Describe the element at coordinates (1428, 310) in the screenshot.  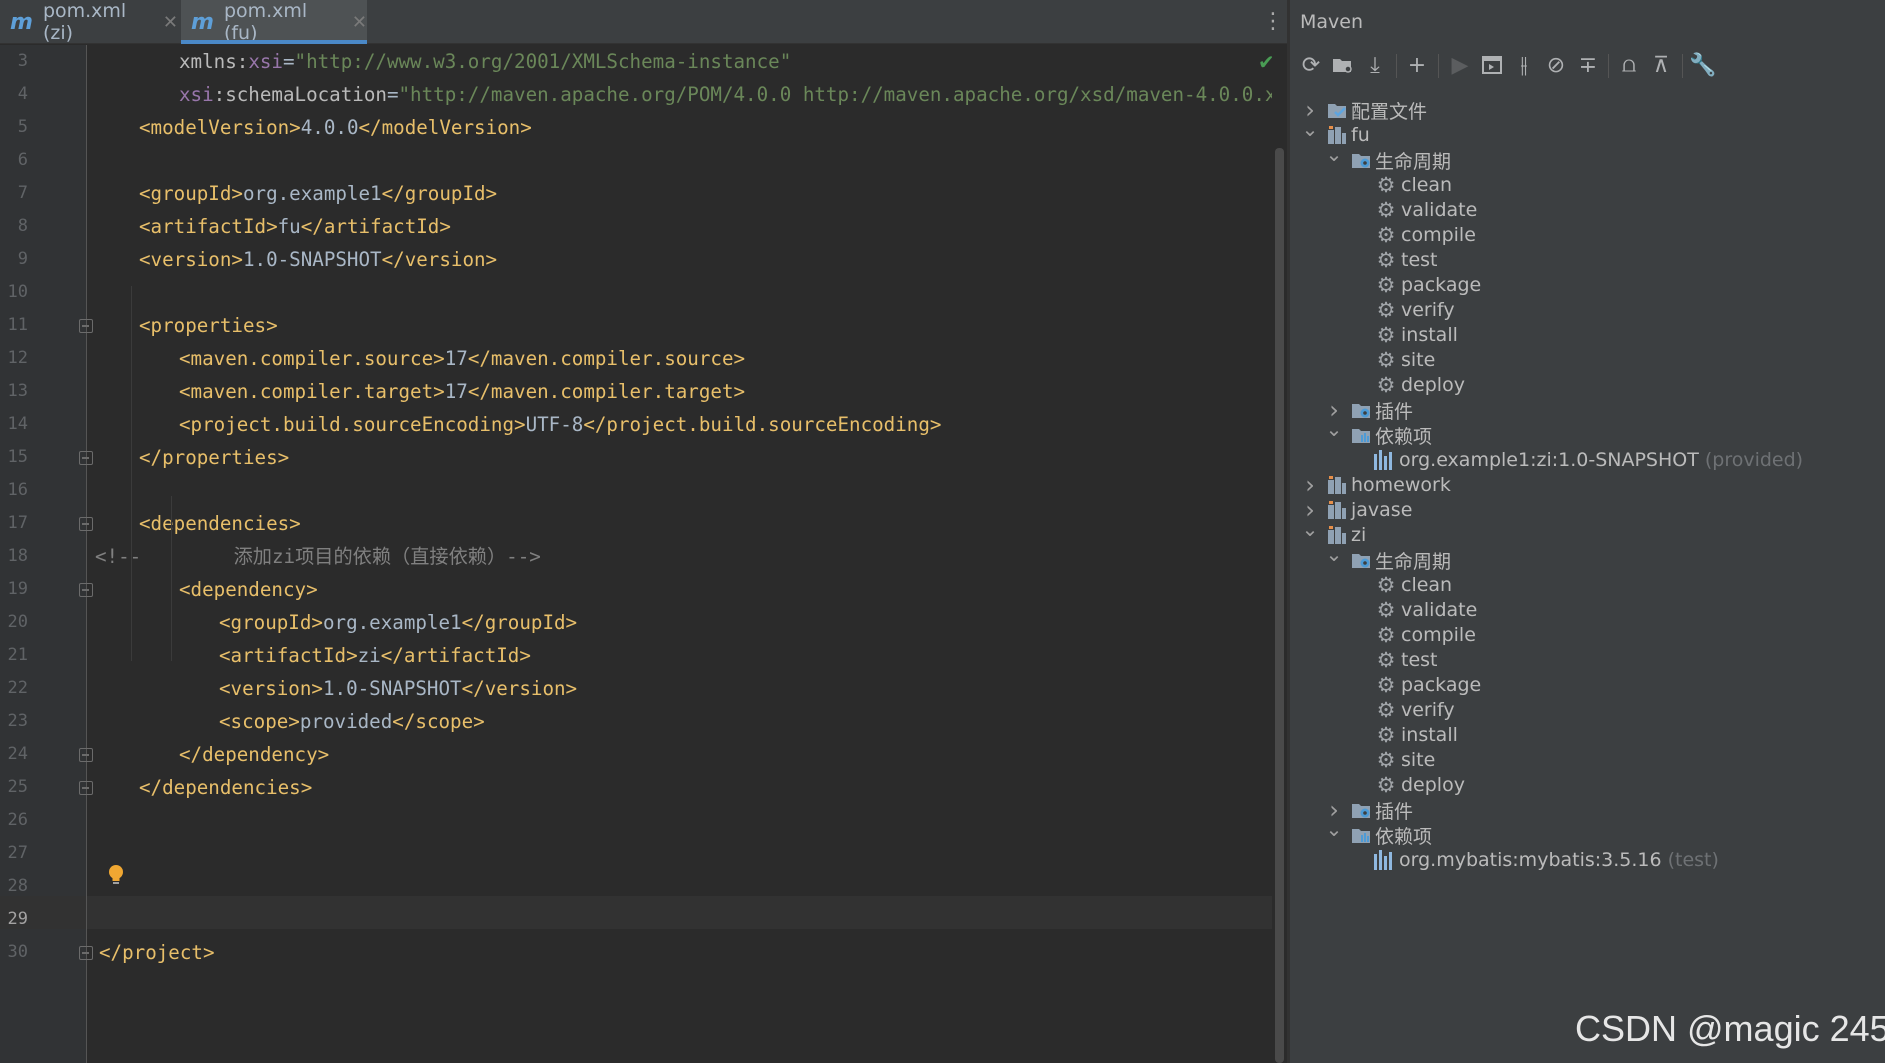
I see `tree-item-label: verify` at that location.